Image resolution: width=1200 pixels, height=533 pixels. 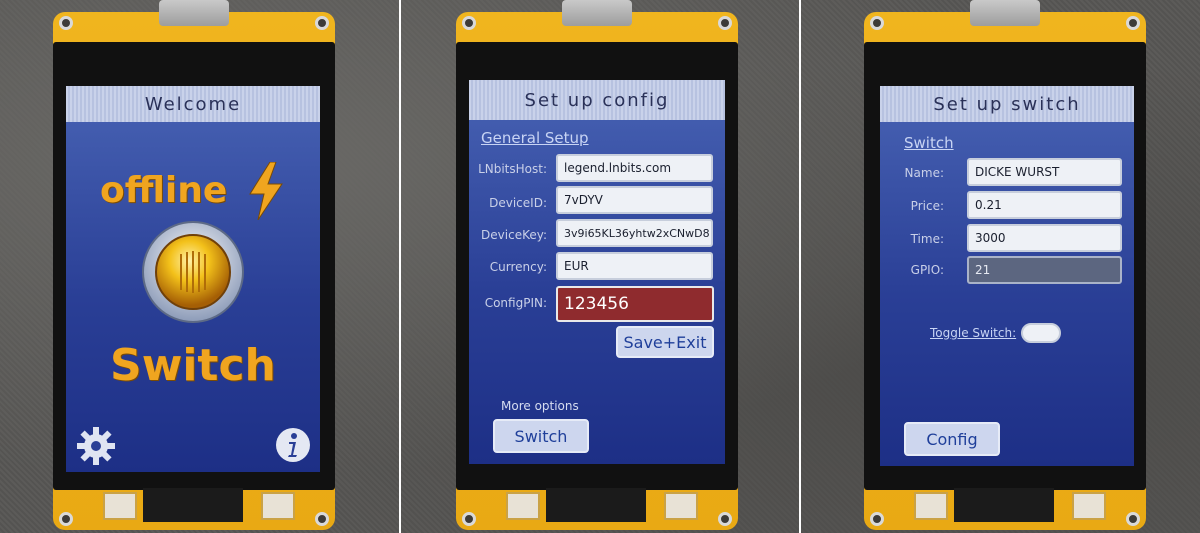 What do you see at coordinates (293, 445) in the screenshot?
I see `info-icon` at bounding box center [293, 445].